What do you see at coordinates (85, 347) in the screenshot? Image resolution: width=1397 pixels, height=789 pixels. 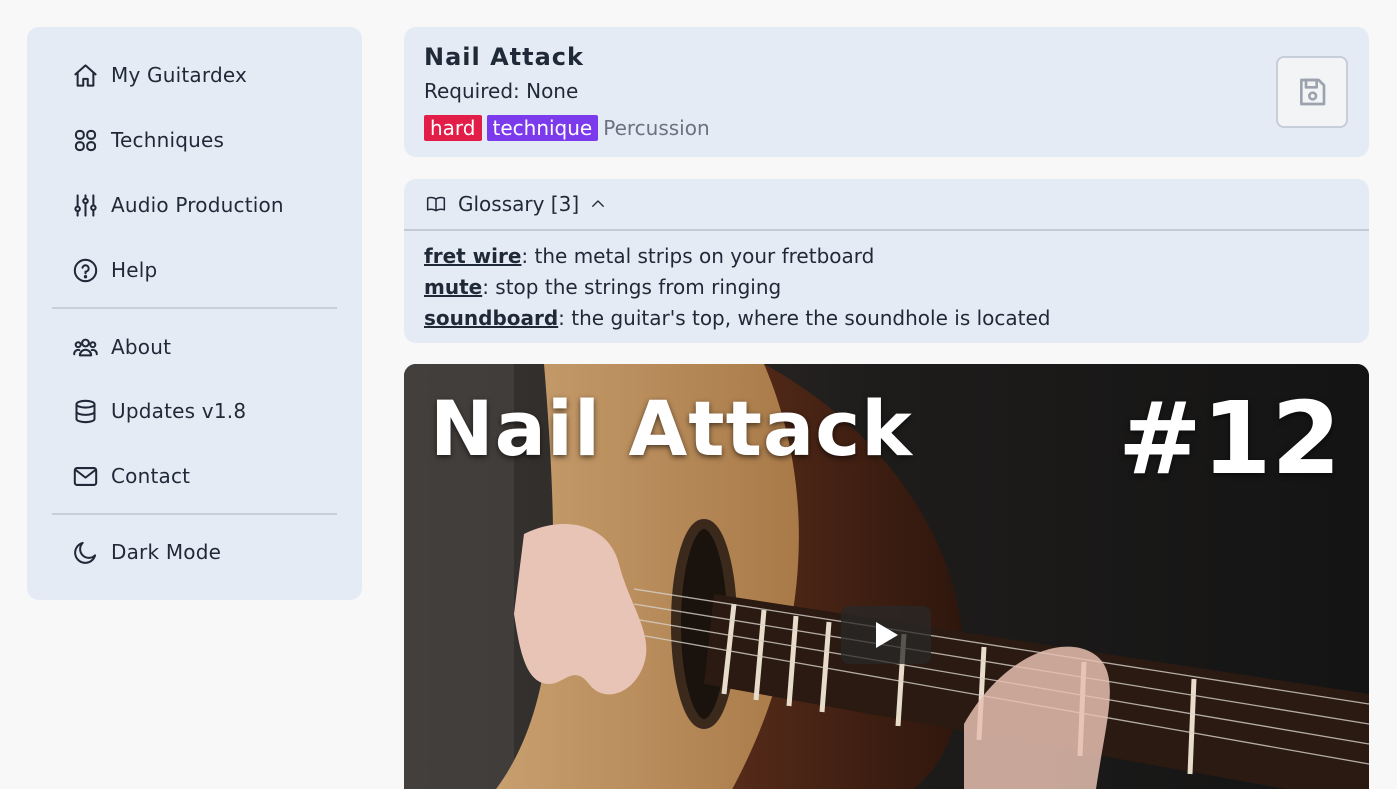 I see `users-icon` at bounding box center [85, 347].